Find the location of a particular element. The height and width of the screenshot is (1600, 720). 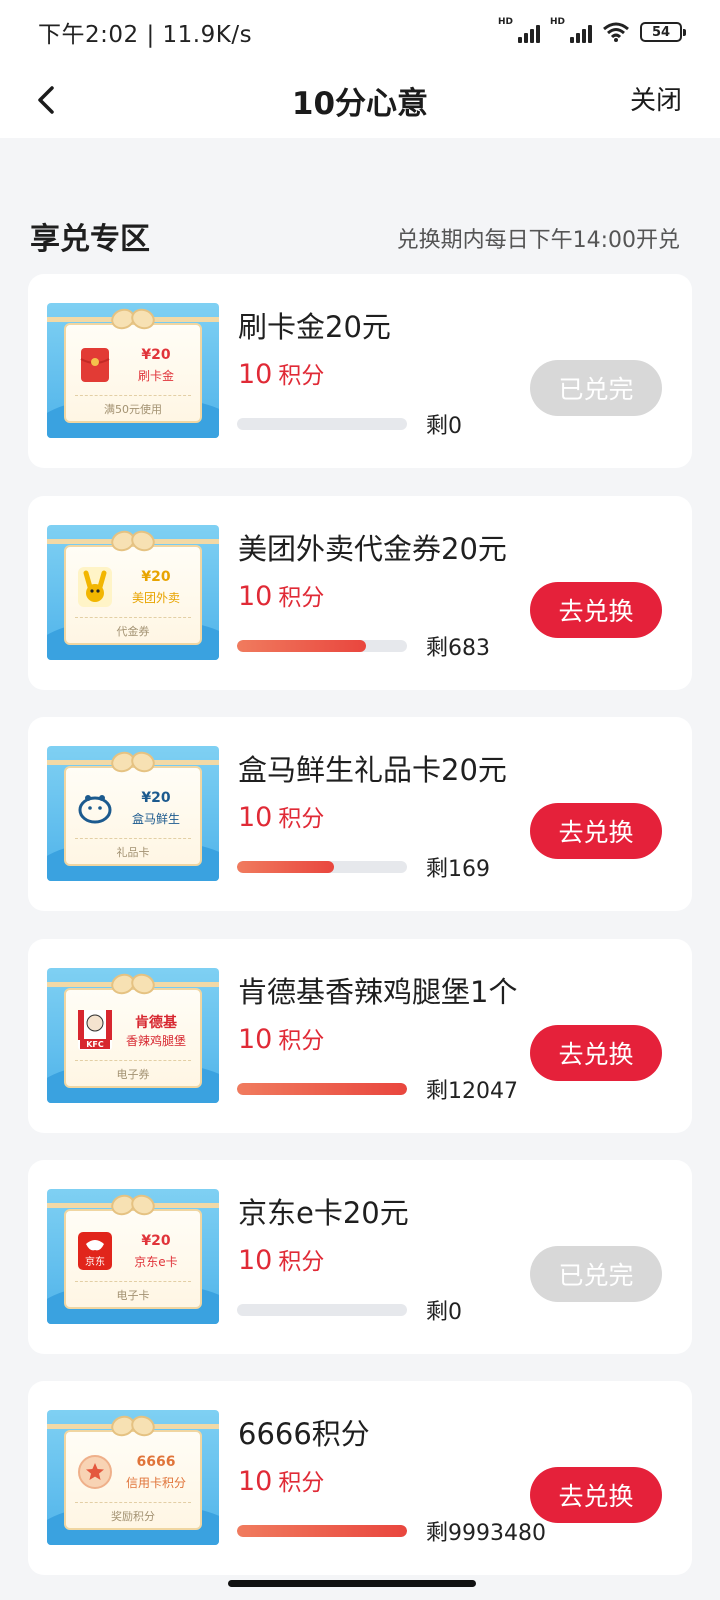

nav-bar: 10分心意 关闭 is located at coordinates (360, 101).